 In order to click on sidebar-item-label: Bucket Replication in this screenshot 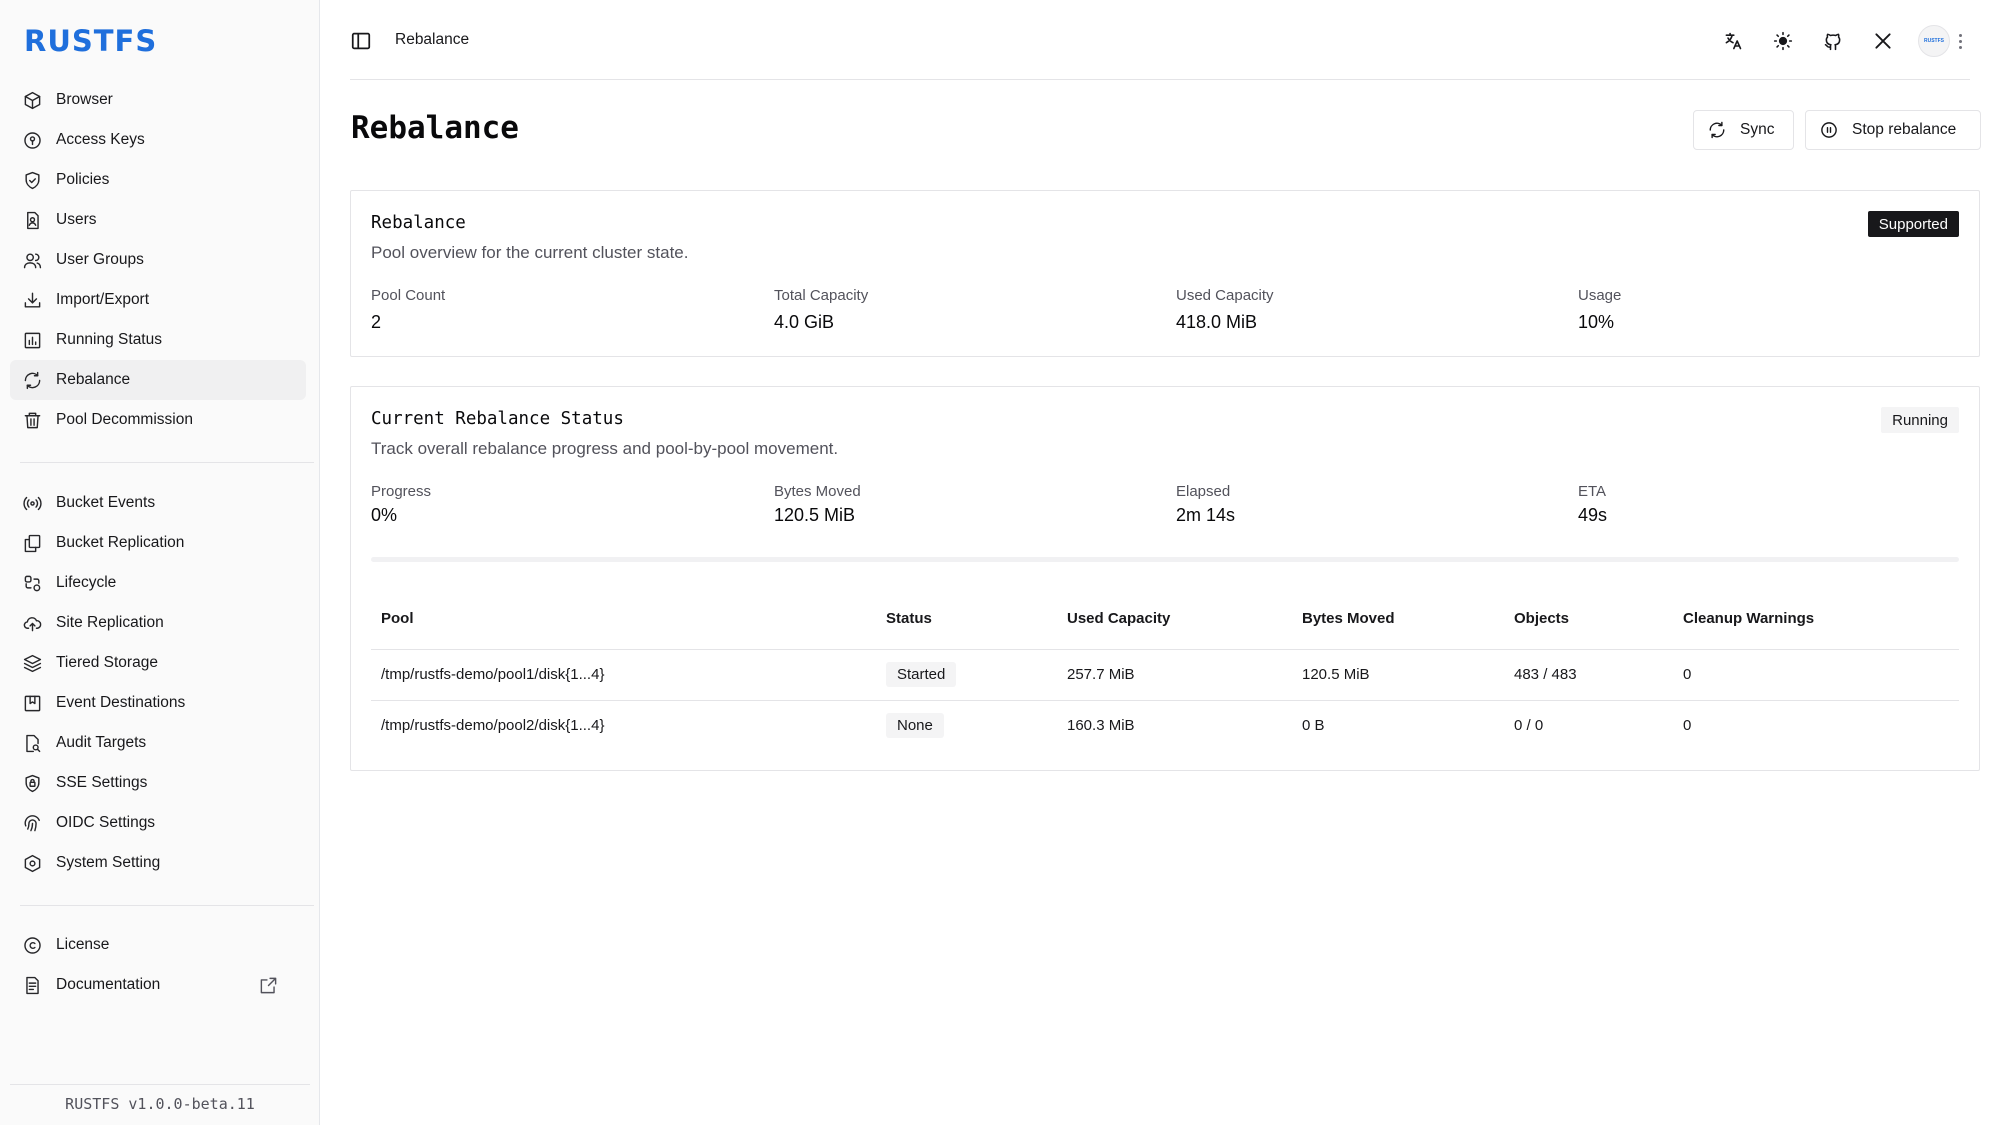, I will do `click(120, 542)`.